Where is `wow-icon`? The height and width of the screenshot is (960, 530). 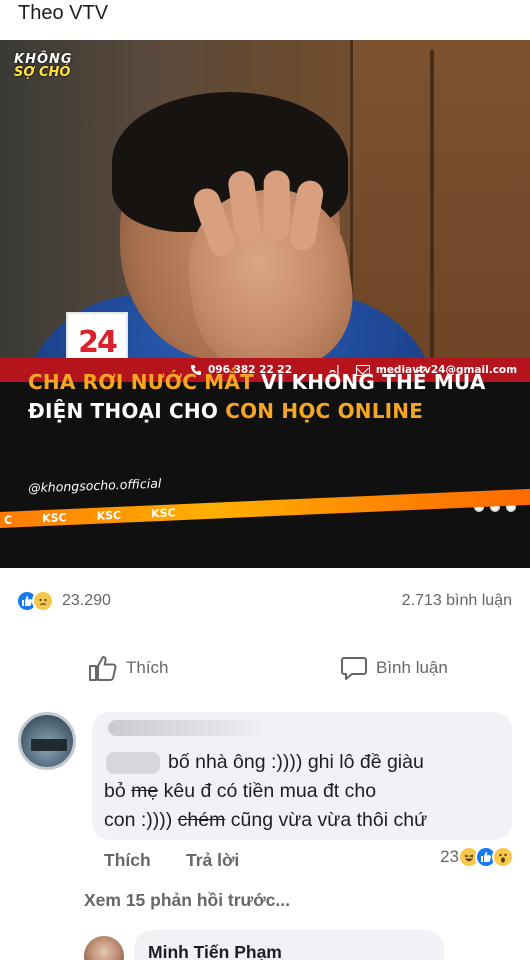
wow-icon is located at coordinates (503, 857).